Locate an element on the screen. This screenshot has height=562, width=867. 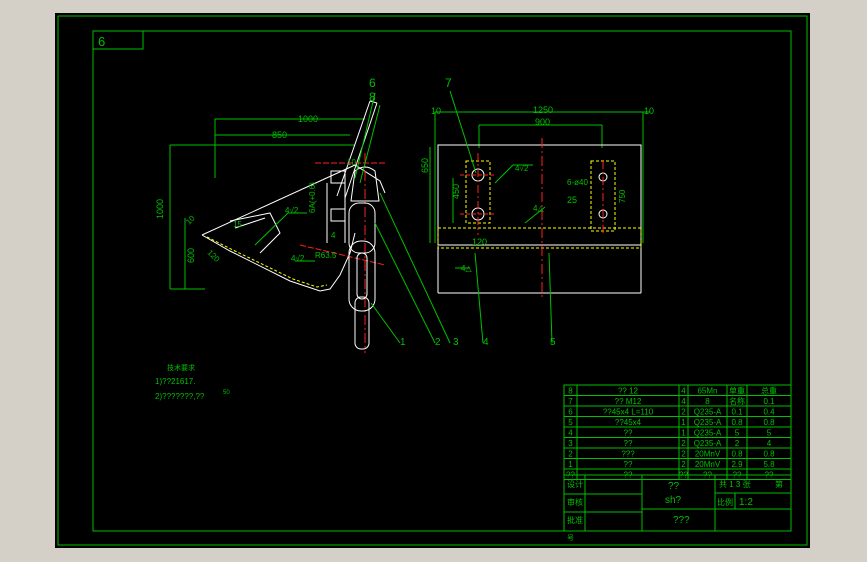
parts-row-6-name: ??45x4 L=110 is located at coordinates (628, 412).